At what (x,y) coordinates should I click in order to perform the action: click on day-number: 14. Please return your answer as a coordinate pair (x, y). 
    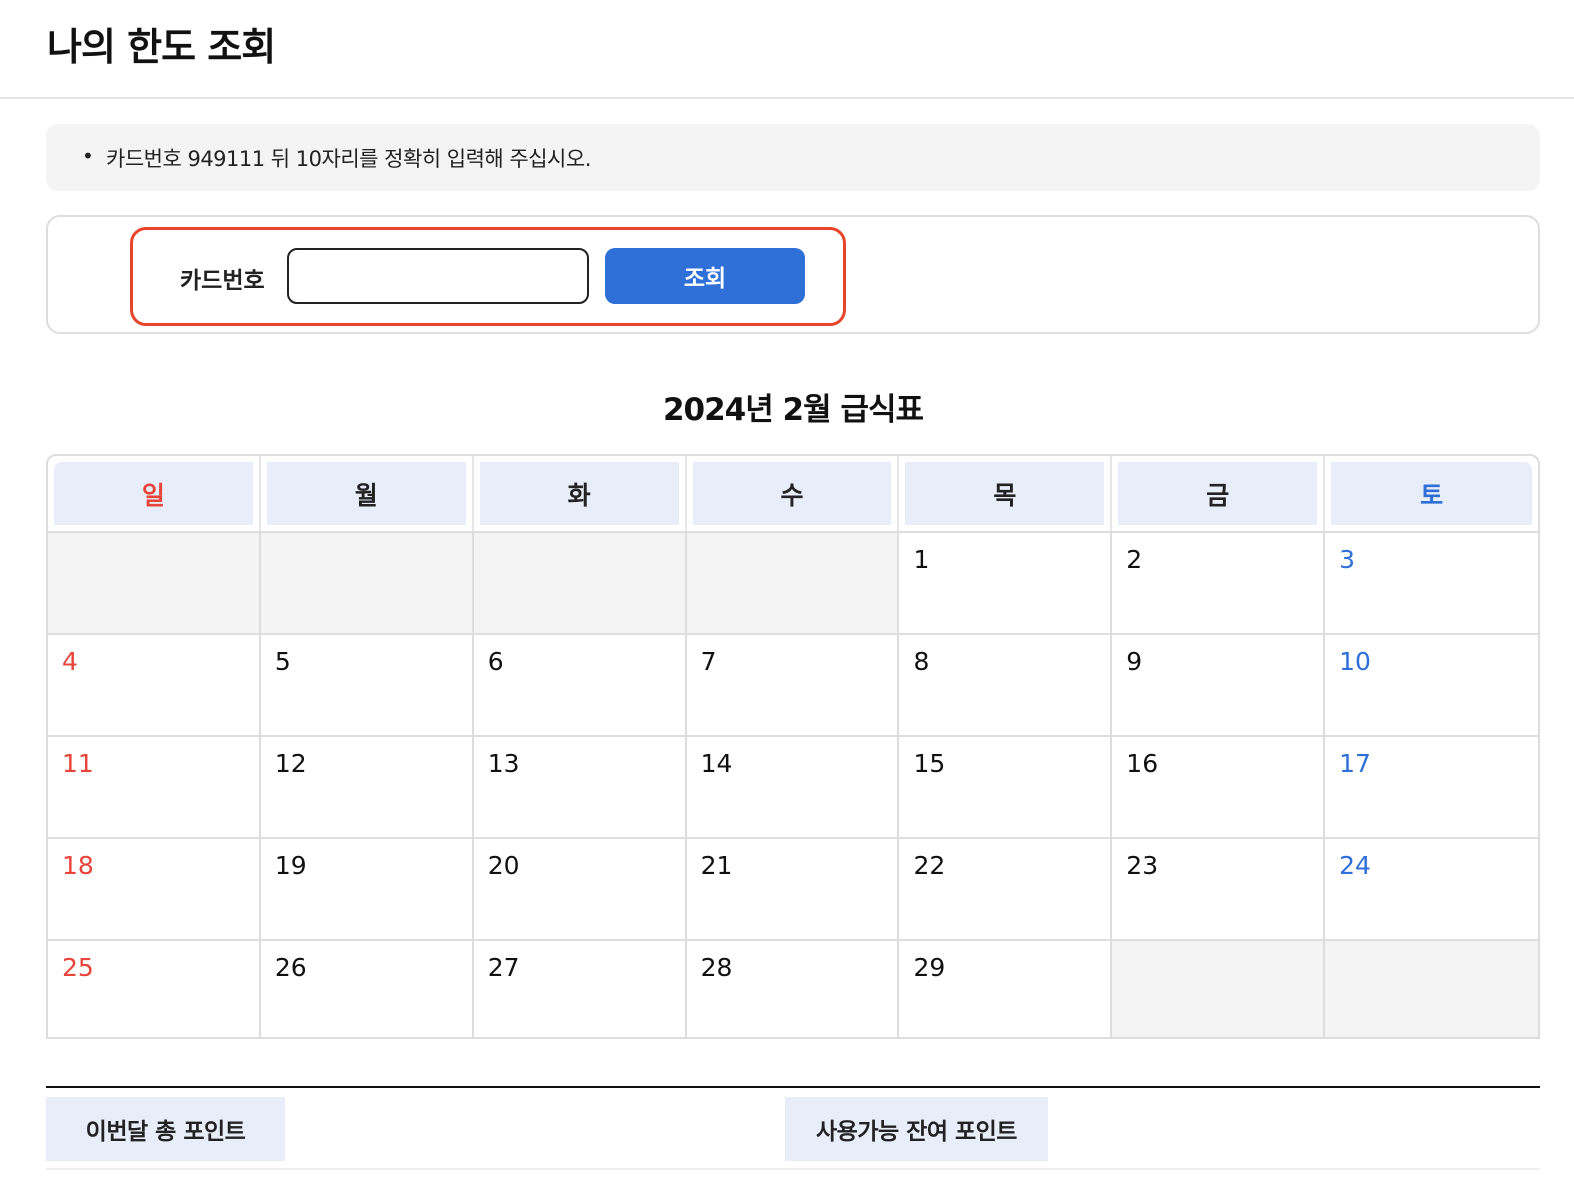
    Looking at the image, I should click on (716, 763).